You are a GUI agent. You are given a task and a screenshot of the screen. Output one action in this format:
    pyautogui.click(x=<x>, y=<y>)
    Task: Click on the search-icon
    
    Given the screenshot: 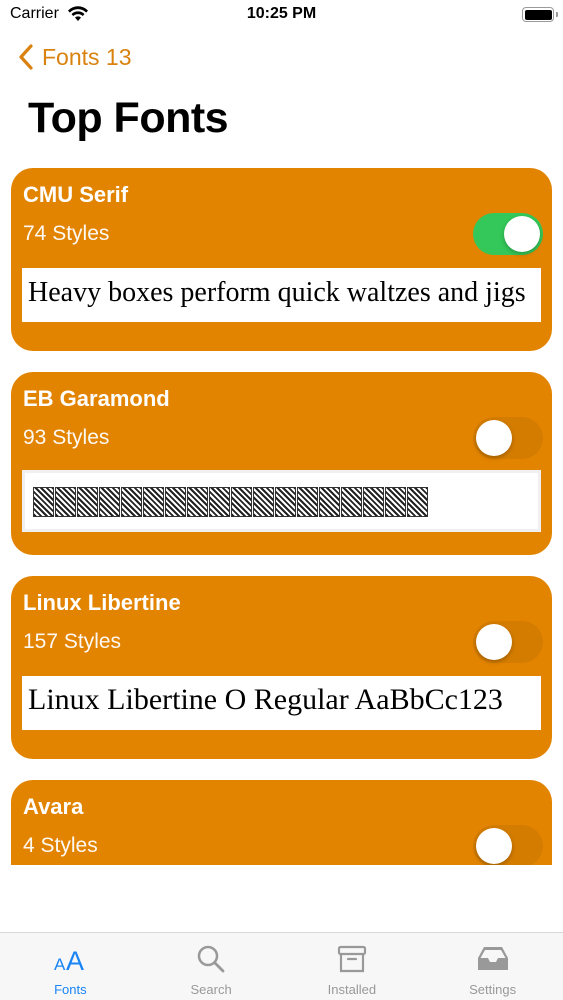 What is the action you would take?
    pyautogui.click(x=211, y=959)
    